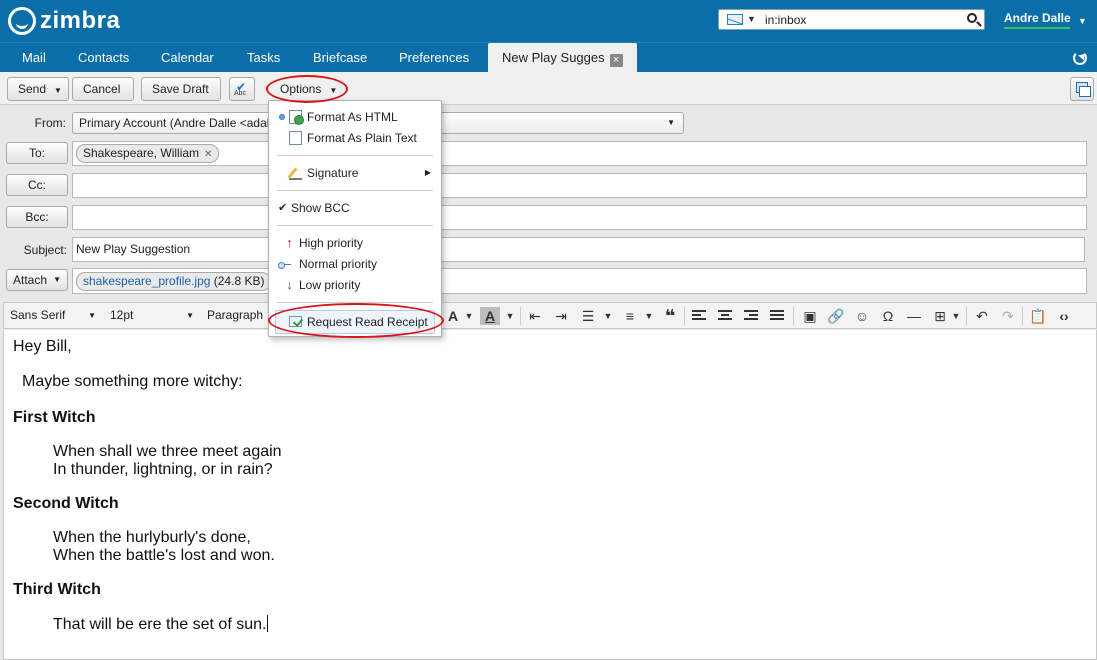 Image resolution: width=1097 pixels, height=660 pixels. Describe the element at coordinates (490, 316) in the screenshot. I see `highlight-color-icon: A` at that location.